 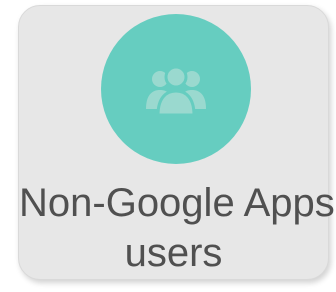 What do you see at coordinates (173, 253) in the screenshot?
I see `tile-label-line2: users` at bounding box center [173, 253].